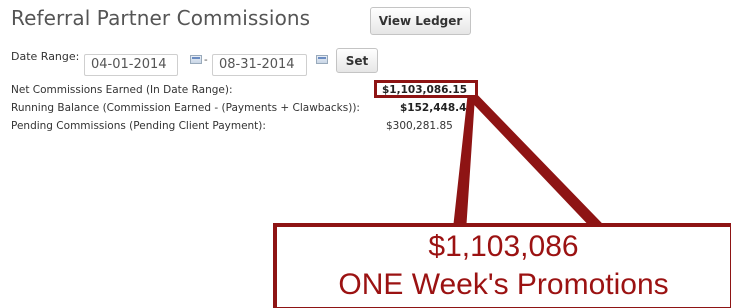  I want to click on net-commissions-label: Net Commissions Earned (In Date Range):, so click(122, 90).